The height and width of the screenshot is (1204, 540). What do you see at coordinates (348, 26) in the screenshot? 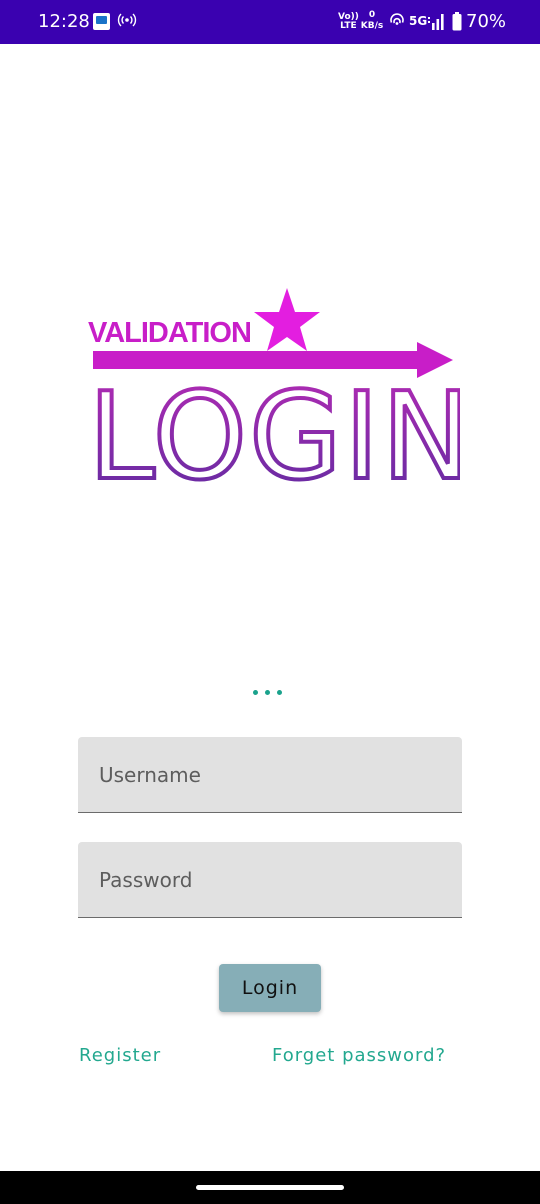
I see `volte-bottom-label: LTE` at bounding box center [348, 26].